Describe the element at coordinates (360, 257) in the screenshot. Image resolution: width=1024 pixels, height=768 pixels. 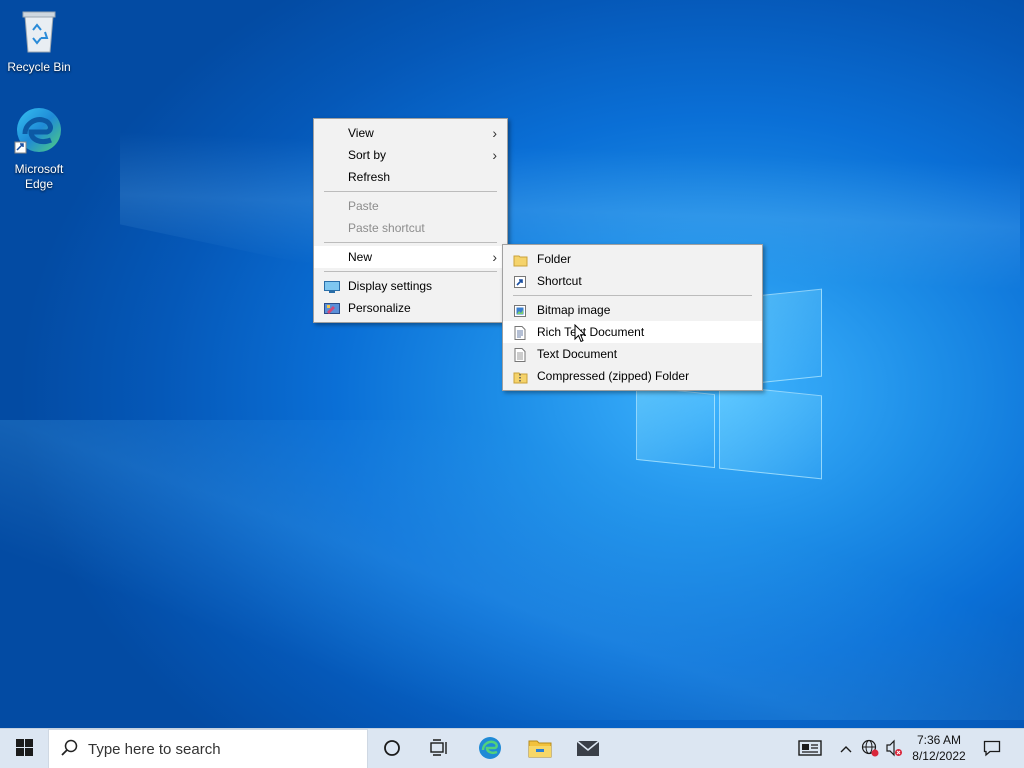
I see `menu-item-label: New` at that location.